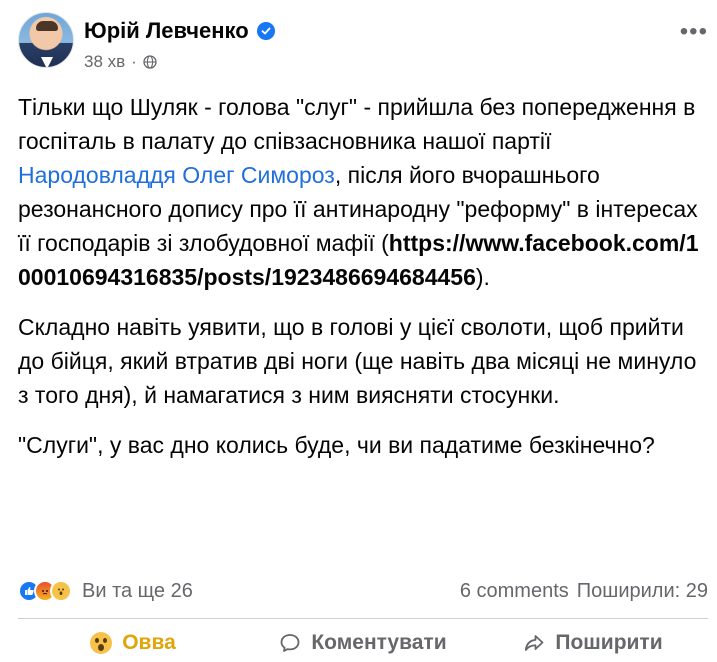 The image size is (717, 662). Describe the element at coordinates (514, 591) in the screenshot. I see `comments-count: 6 comments` at that location.